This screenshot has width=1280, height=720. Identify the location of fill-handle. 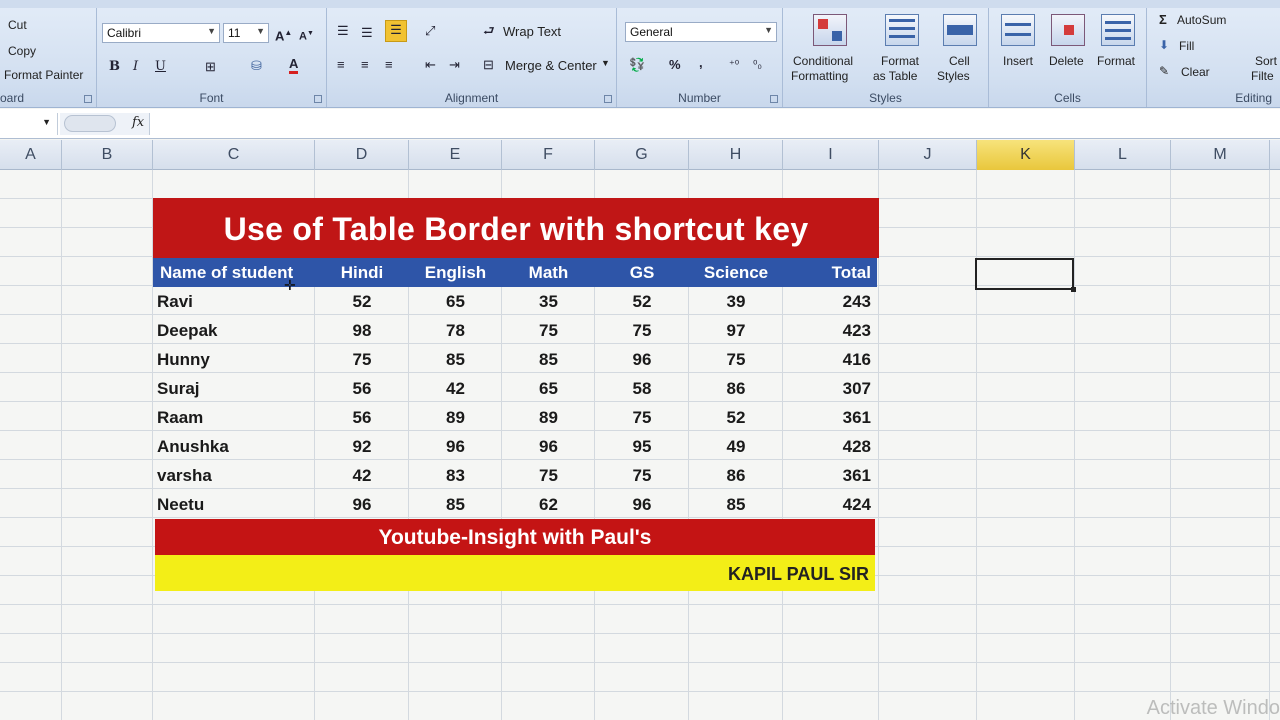
(1073, 289).